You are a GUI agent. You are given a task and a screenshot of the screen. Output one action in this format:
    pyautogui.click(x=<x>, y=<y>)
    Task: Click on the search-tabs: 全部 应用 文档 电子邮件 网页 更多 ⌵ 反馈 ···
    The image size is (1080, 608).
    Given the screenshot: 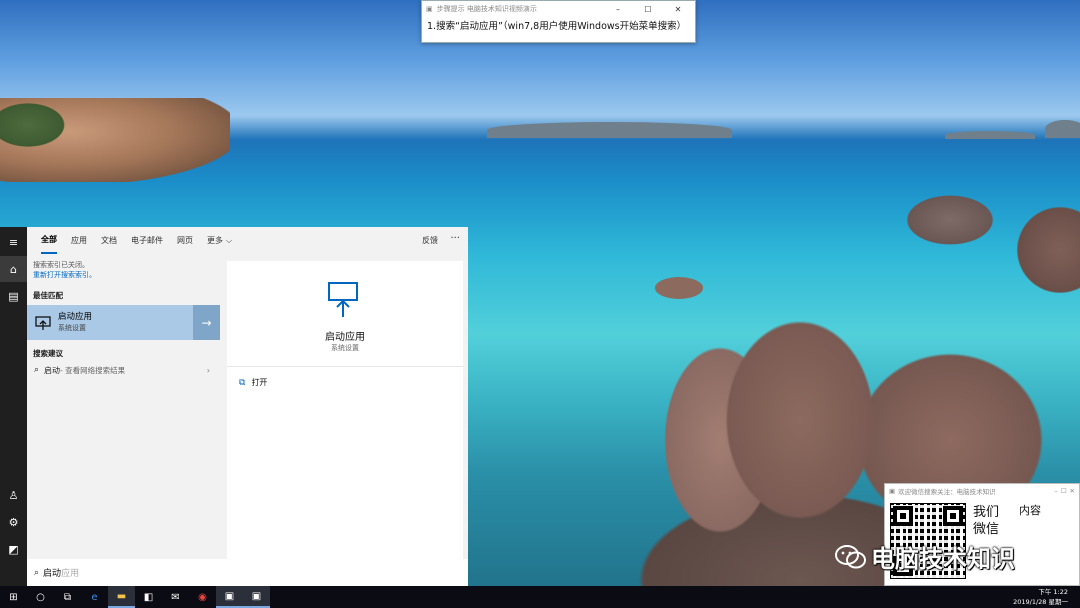 What is the action you would take?
    pyautogui.click(x=247, y=240)
    